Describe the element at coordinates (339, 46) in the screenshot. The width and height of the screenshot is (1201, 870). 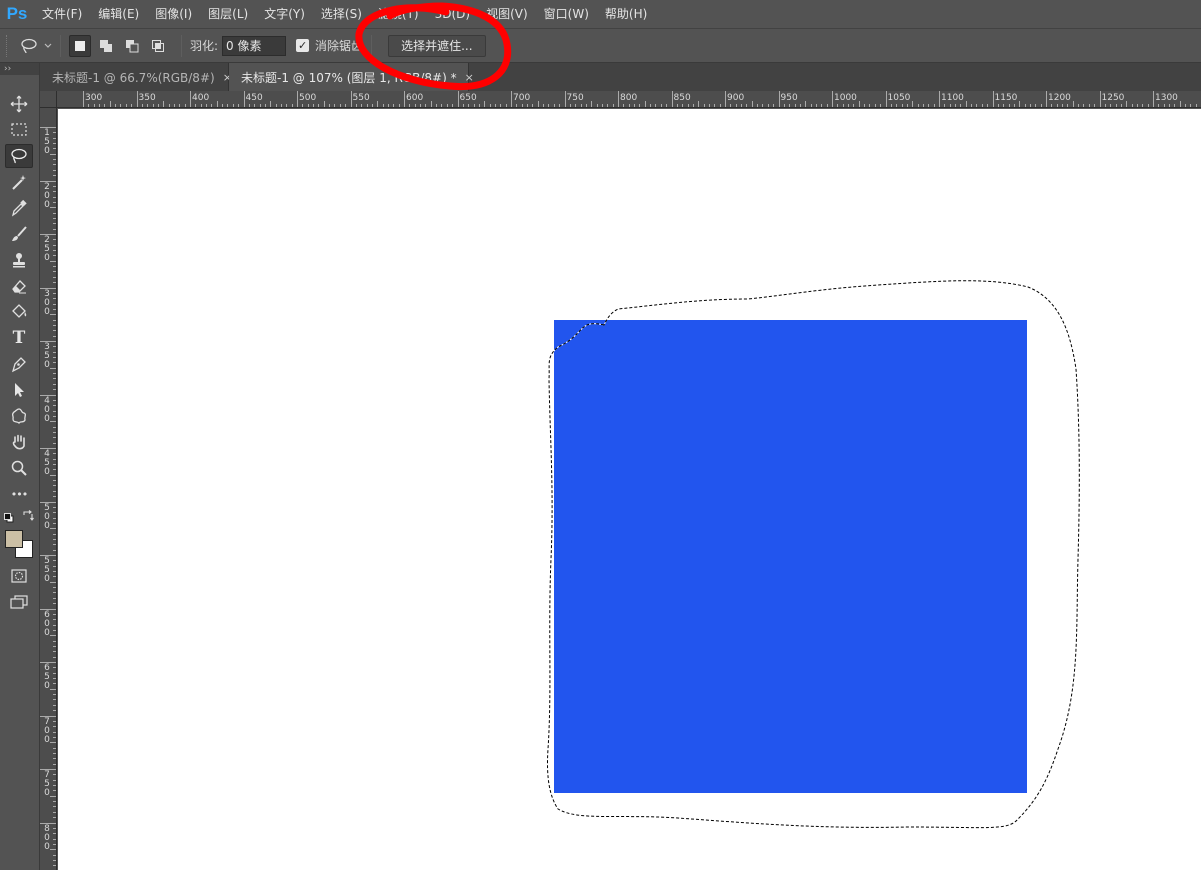
I see `antialias-label: 消除锯齿` at that location.